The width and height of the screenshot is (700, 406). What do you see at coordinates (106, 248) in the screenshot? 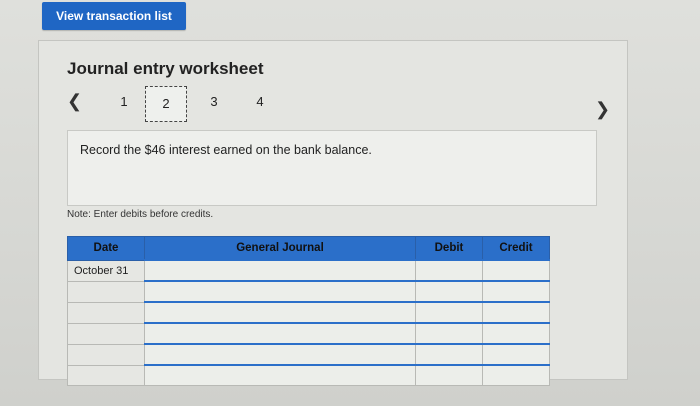
I see `header-date: Date` at bounding box center [106, 248].